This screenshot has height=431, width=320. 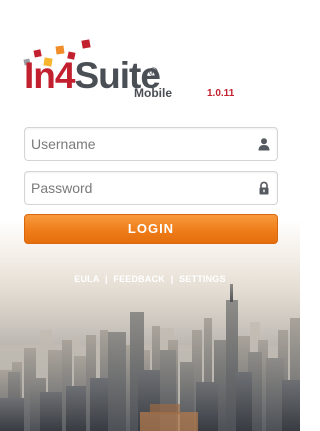 What do you see at coordinates (141, 144) in the screenshot?
I see `username-input` at bounding box center [141, 144].